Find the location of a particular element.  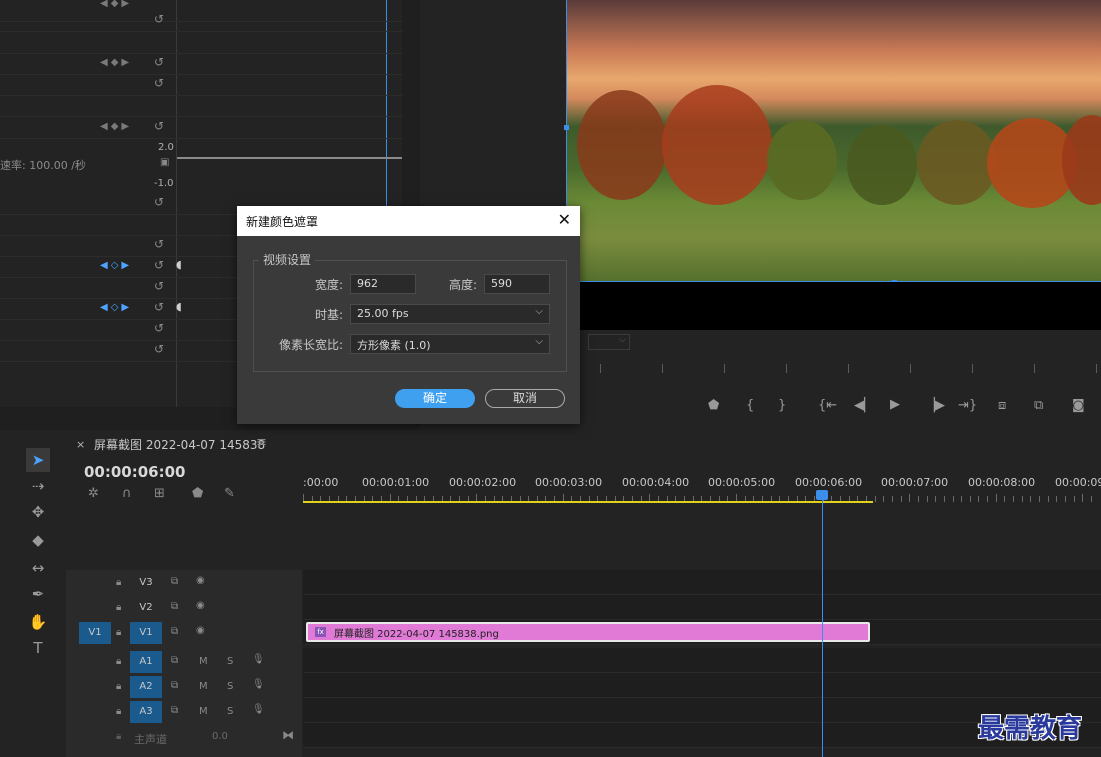

export-frame-icon: ◙ is located at coordinates (1078, 405).